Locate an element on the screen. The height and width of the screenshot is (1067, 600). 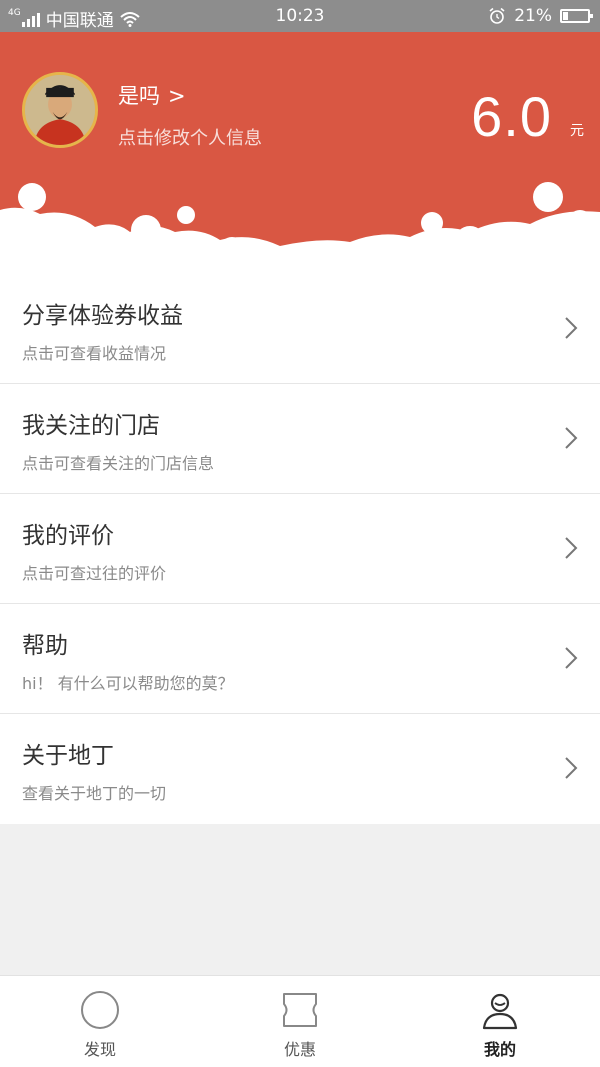
bottom-tab-bar: 发现 优惠 我的 is located at coordinates (300, 1021).